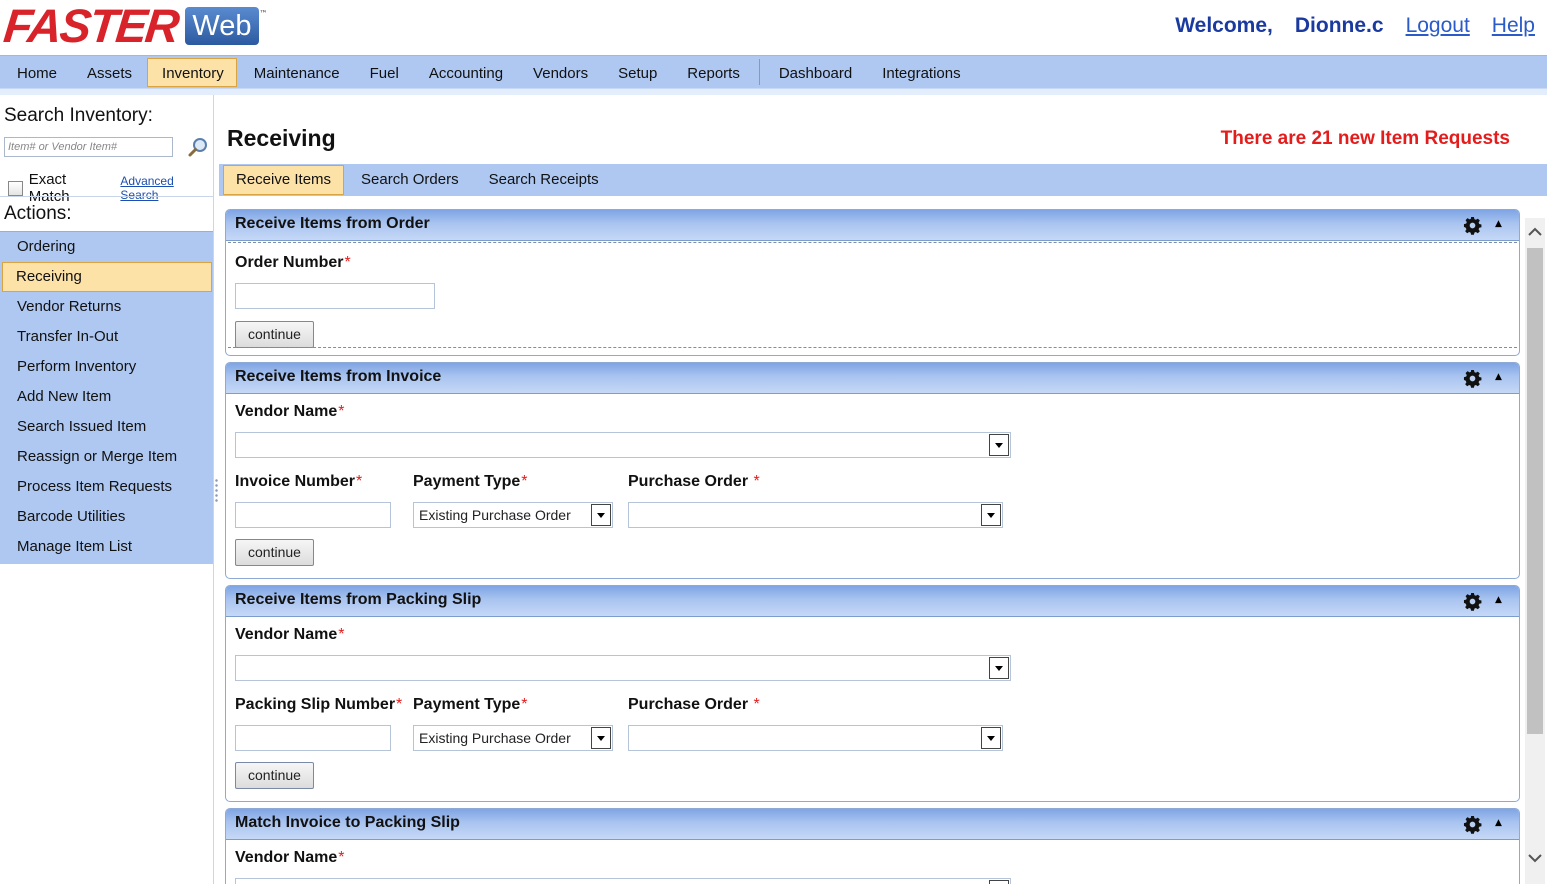 Image resolution: width=1547 pixels, height=884 pixels. I want to click on username: Dionne.c, so click(1339, 25).